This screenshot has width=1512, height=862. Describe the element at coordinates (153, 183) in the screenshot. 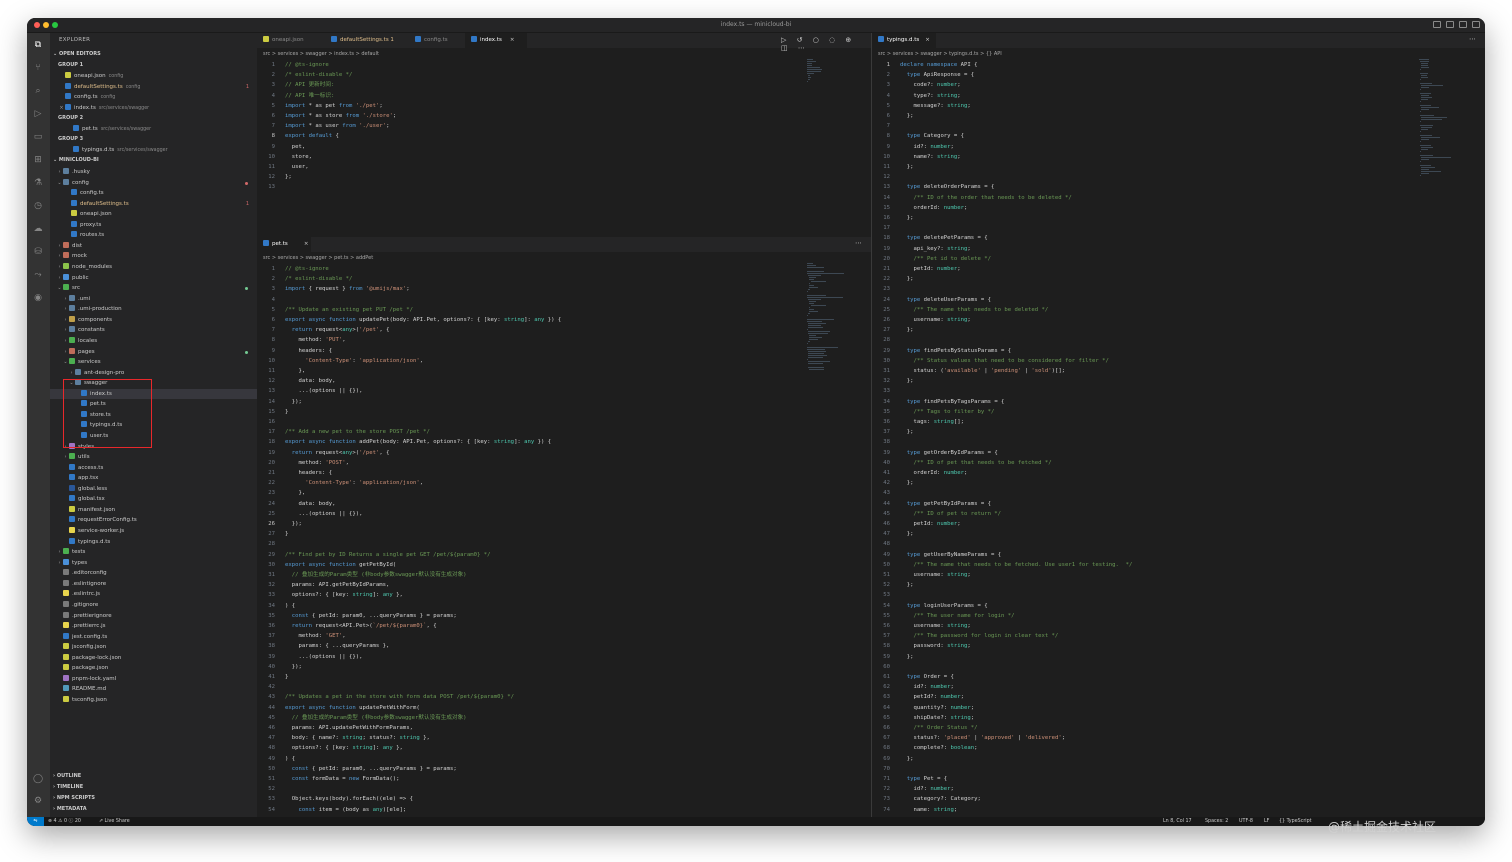

I see `tree-item: ⌄ config` at that location.